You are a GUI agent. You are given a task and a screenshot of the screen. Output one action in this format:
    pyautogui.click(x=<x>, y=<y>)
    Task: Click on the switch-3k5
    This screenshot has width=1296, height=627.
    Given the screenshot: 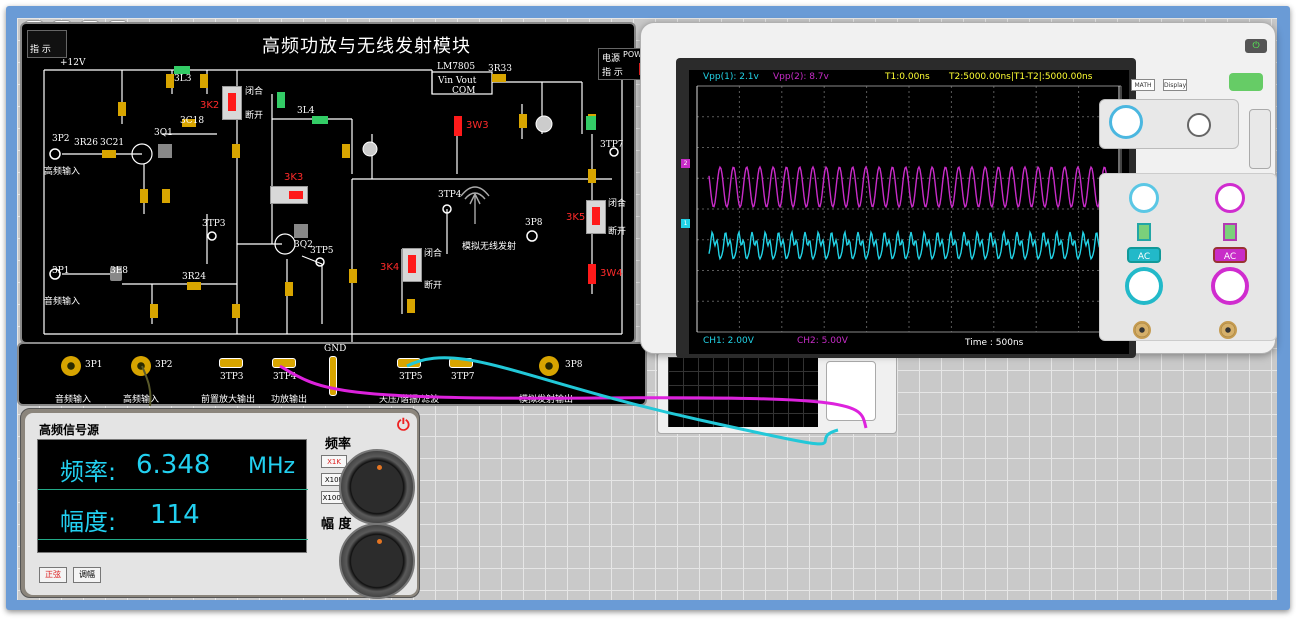 What is the action you would take?
    pyautogui.click(x=596, y=217)
    